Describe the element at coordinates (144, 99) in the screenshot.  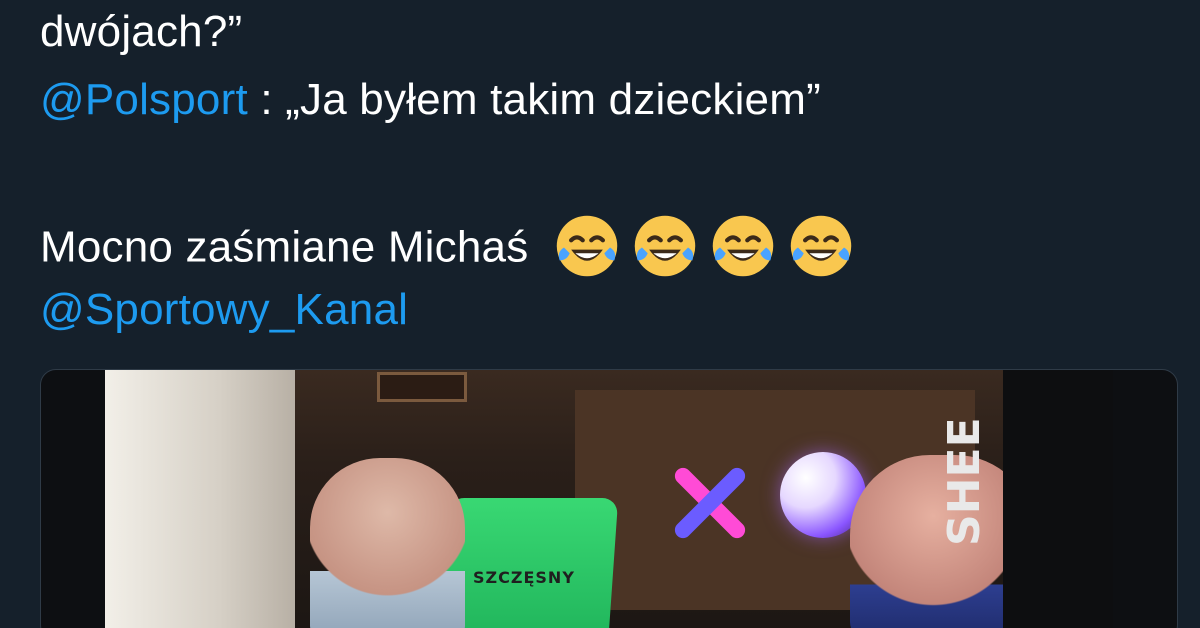
I see `mention-polsport-link: @Polsport` at that location.